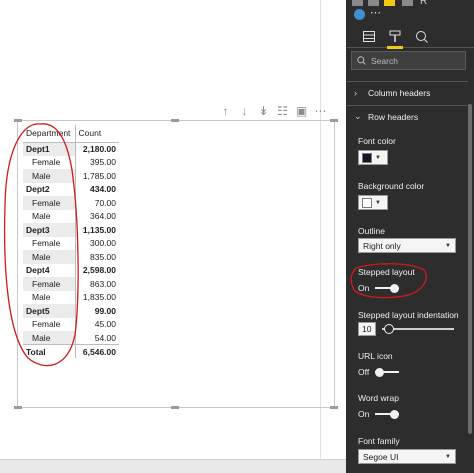  I want to click on annotation-ellipse-stepped, so click(388, 281).